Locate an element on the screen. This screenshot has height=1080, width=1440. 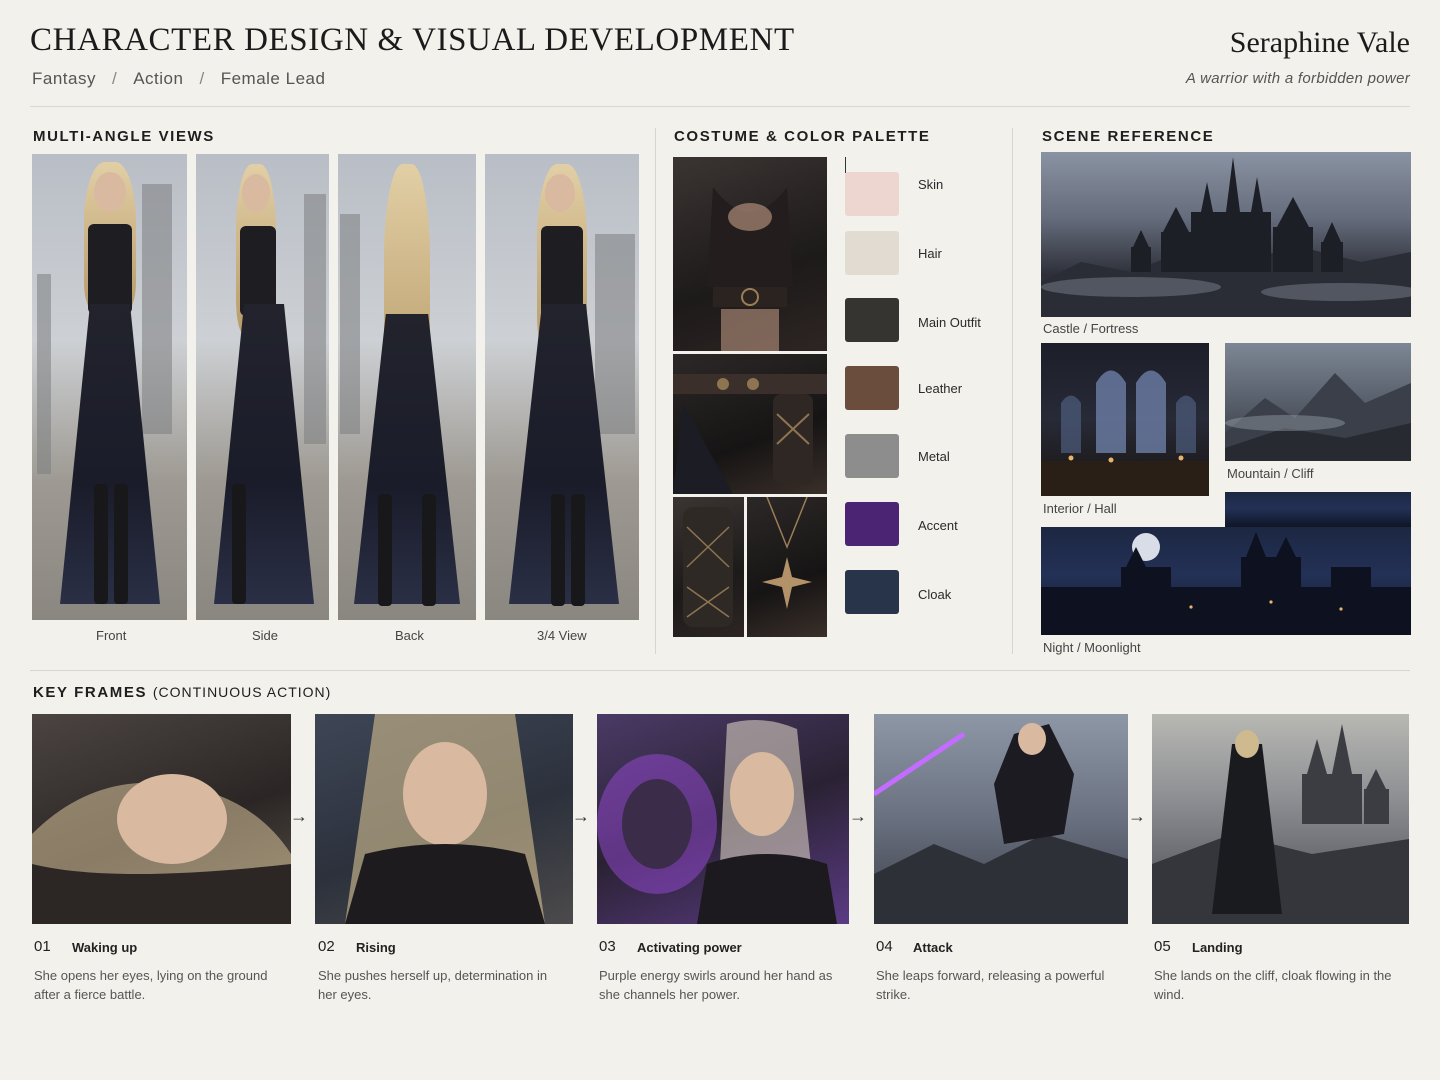
costume-pendant-detail-image is located at coordinates (787, 567).